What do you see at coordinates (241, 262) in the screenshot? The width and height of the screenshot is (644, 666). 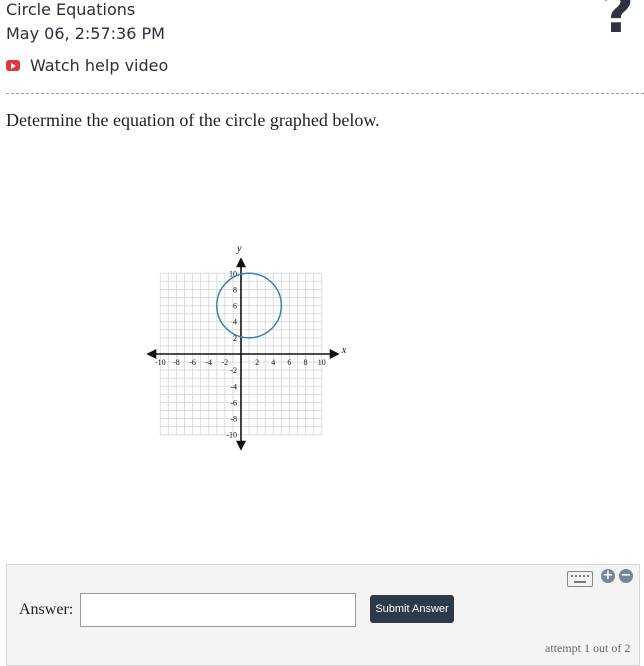 I see `y-axis-up-arrow-icon` at bounding box center [241, 262].